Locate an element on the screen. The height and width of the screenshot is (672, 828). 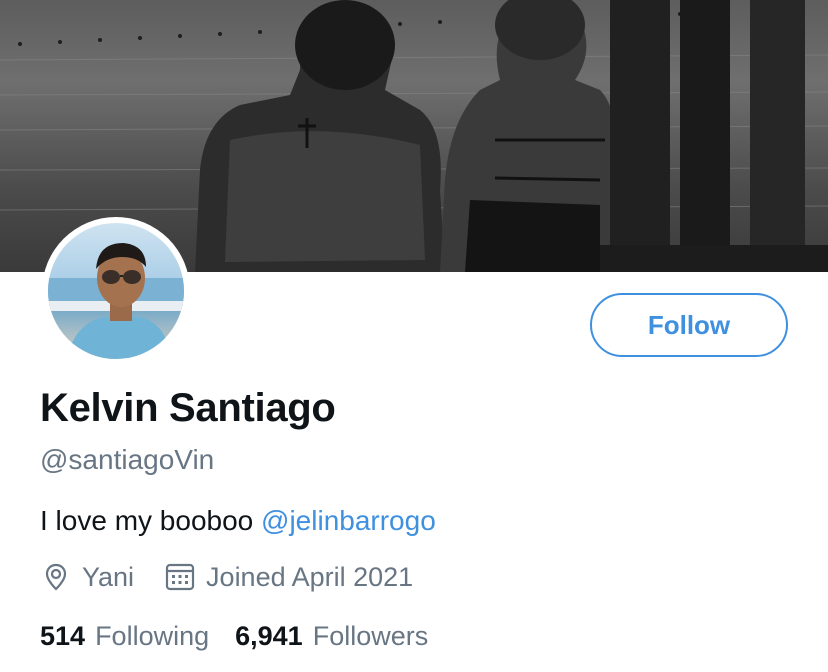
joined-text: Joined April 2021 is located at coordinates (310, 576).